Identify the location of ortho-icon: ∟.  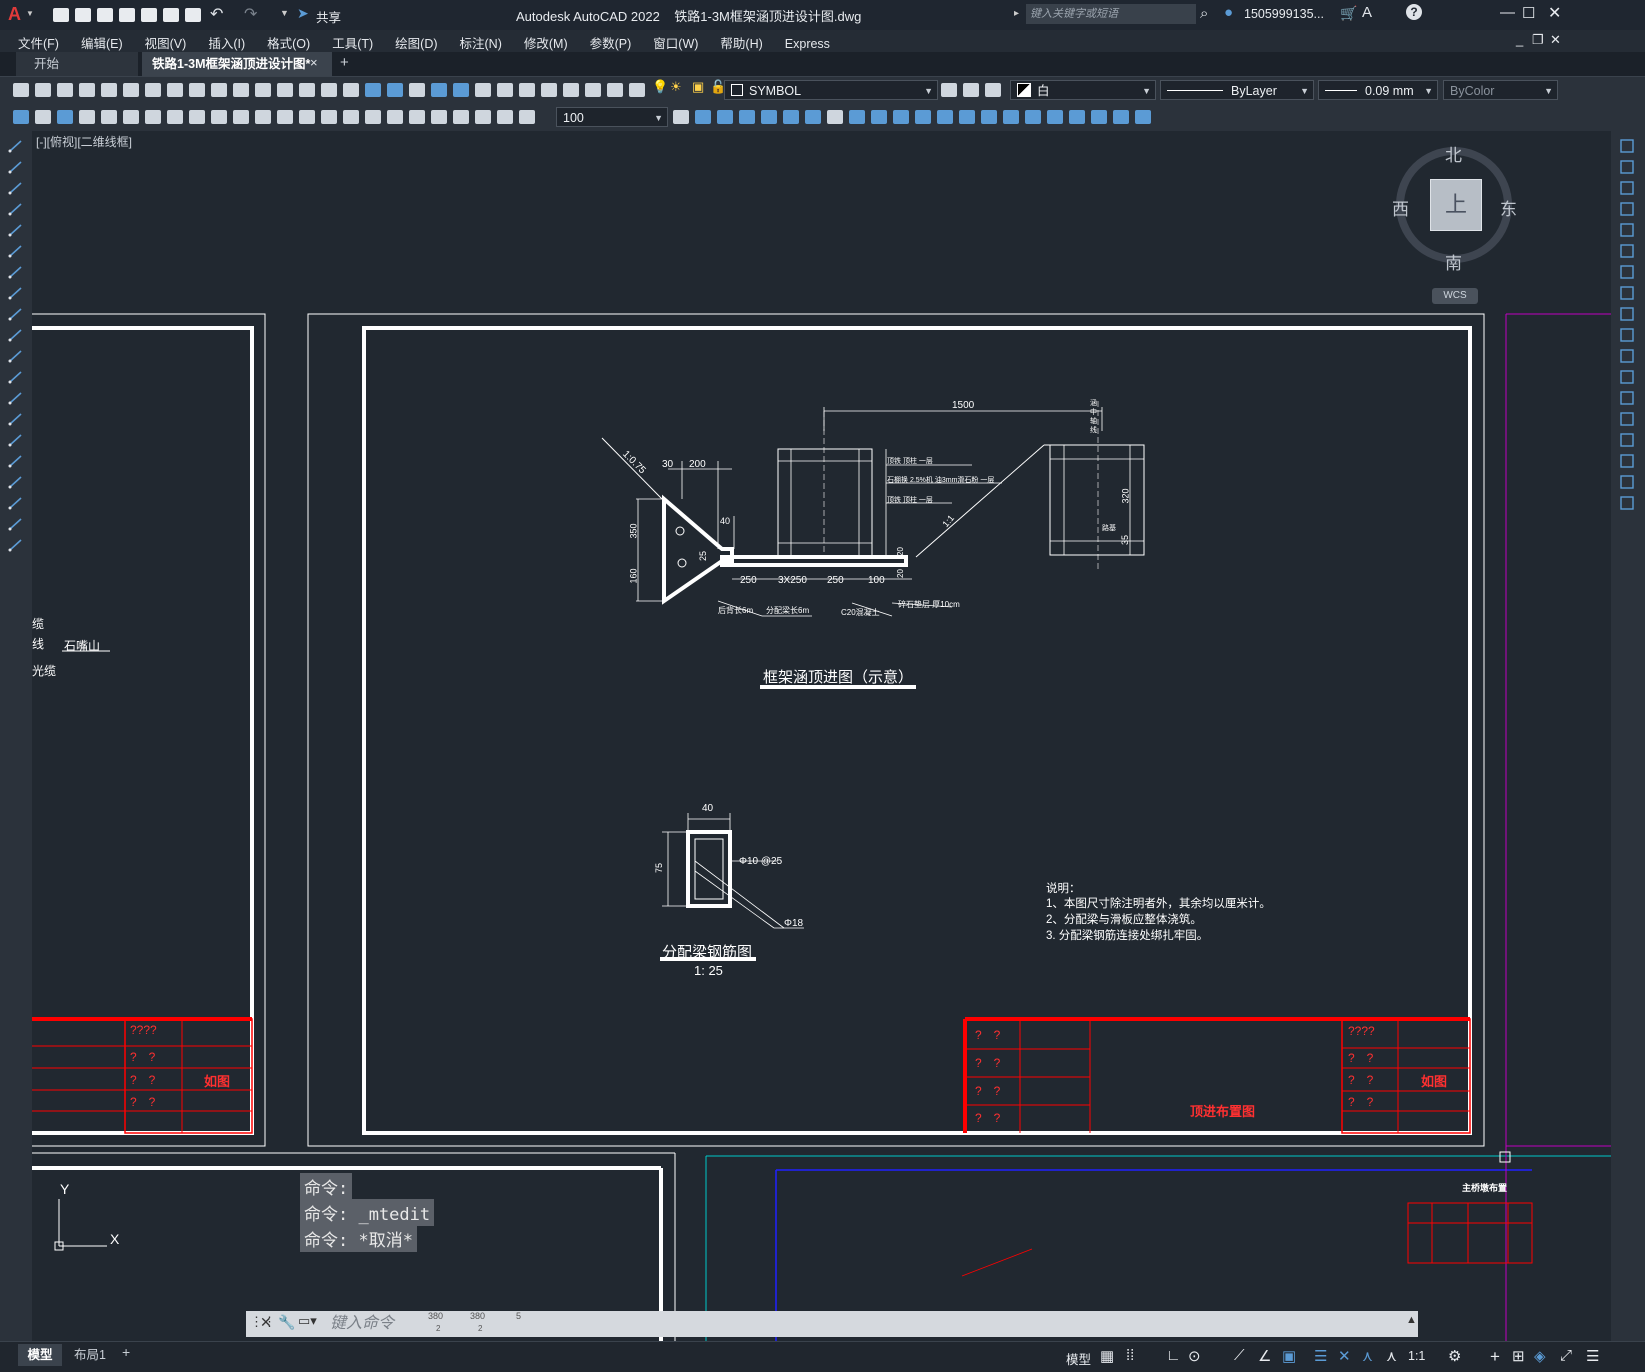
(1173, 1357).